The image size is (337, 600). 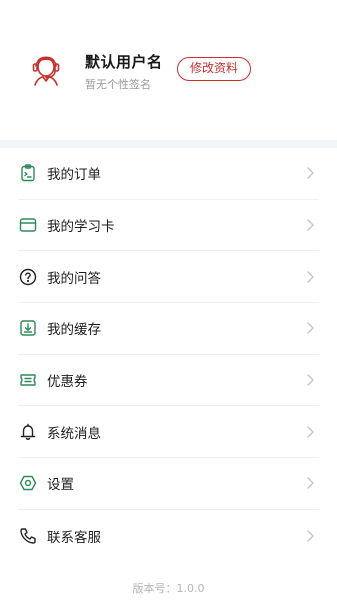 I want to click on menu-item-study-card: 我的学习卡, so click(x=168, y=226).